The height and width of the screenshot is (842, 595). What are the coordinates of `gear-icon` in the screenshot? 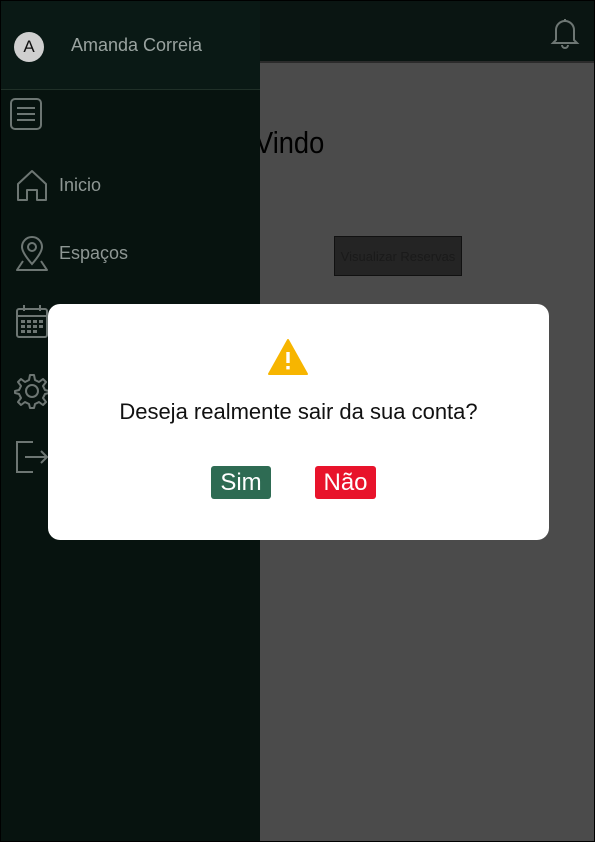 It's located at (32, 391).